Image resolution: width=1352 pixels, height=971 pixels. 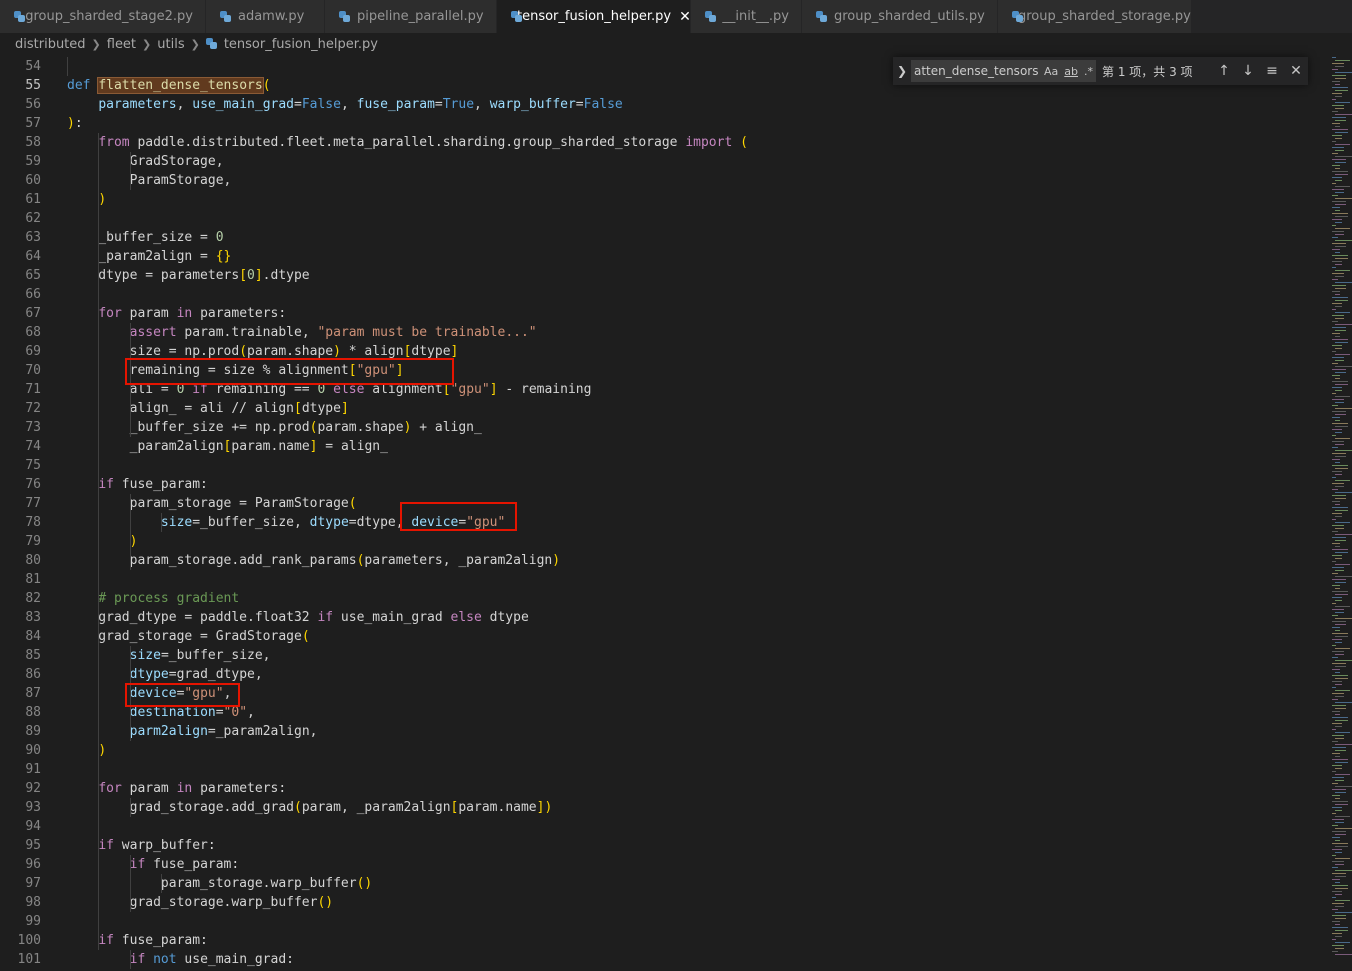 I want to click on find-input: atten_dense_tensors Aa ab .*, so click(x=1003, y=71).